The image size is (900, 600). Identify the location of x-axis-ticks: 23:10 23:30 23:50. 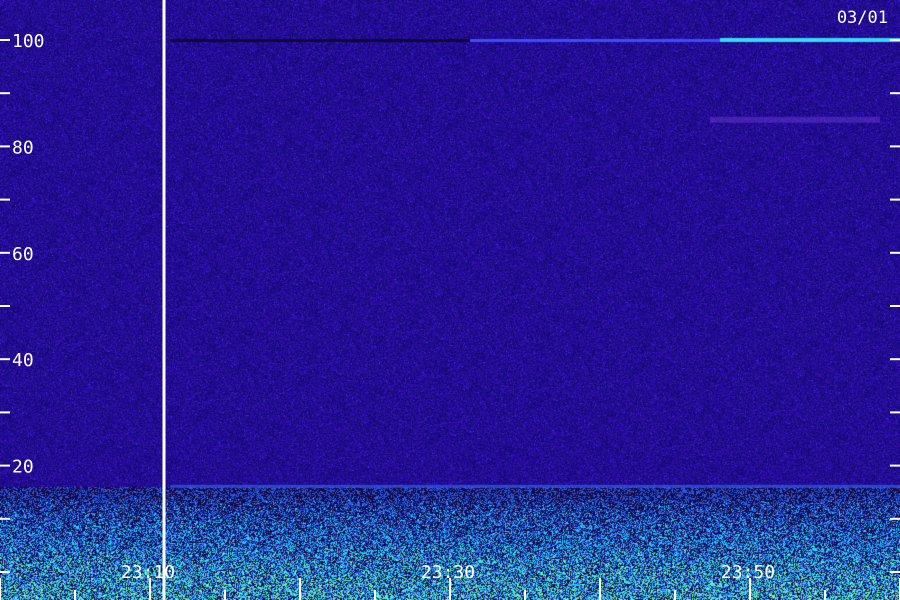
(450, 581).